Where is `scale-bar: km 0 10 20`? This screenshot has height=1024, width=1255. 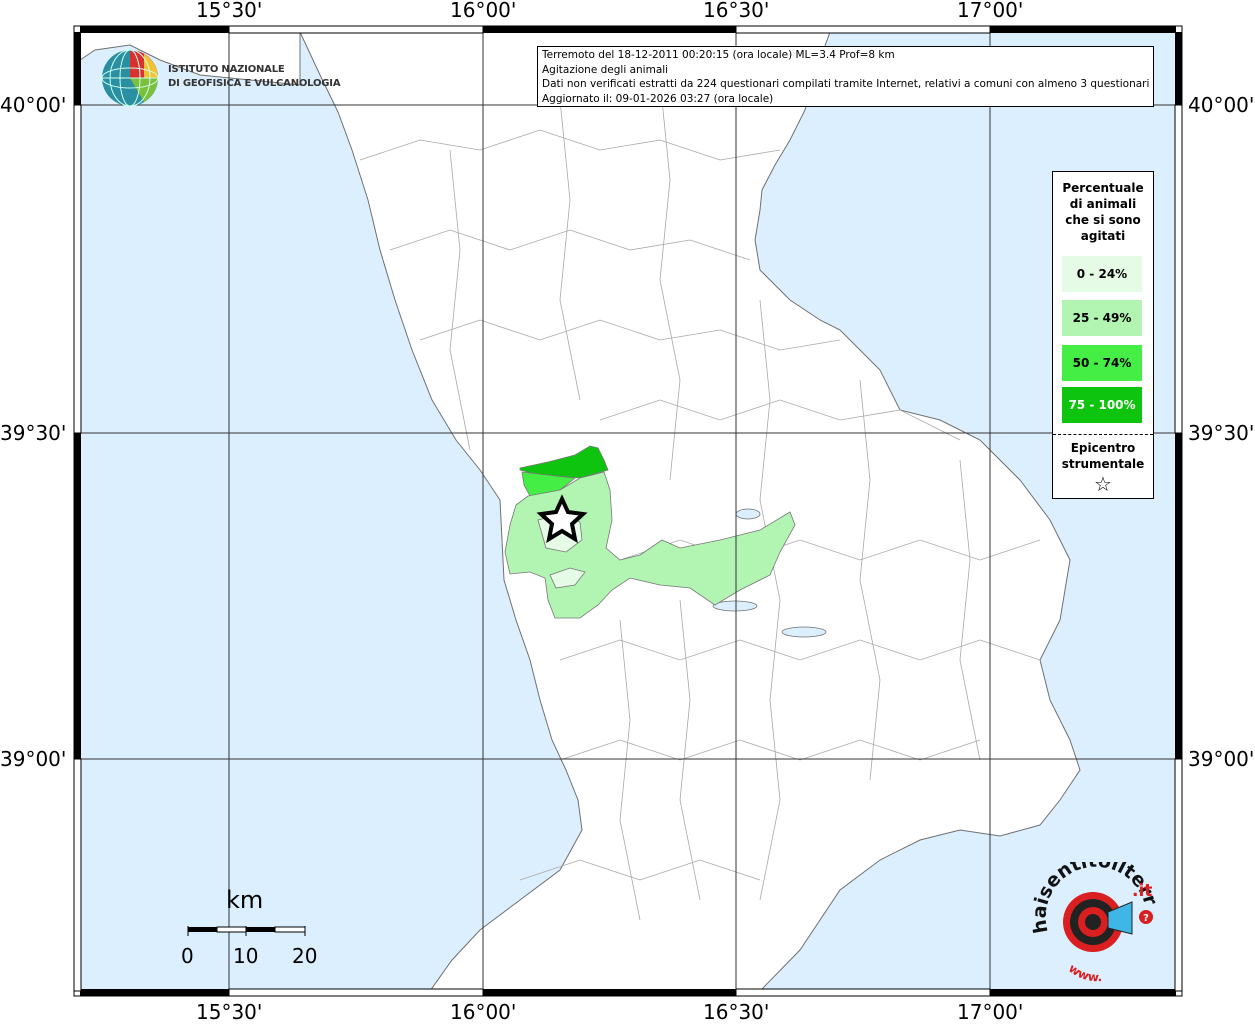 scale-bar: km 0 10 20 is located at coordinates (250, 931).